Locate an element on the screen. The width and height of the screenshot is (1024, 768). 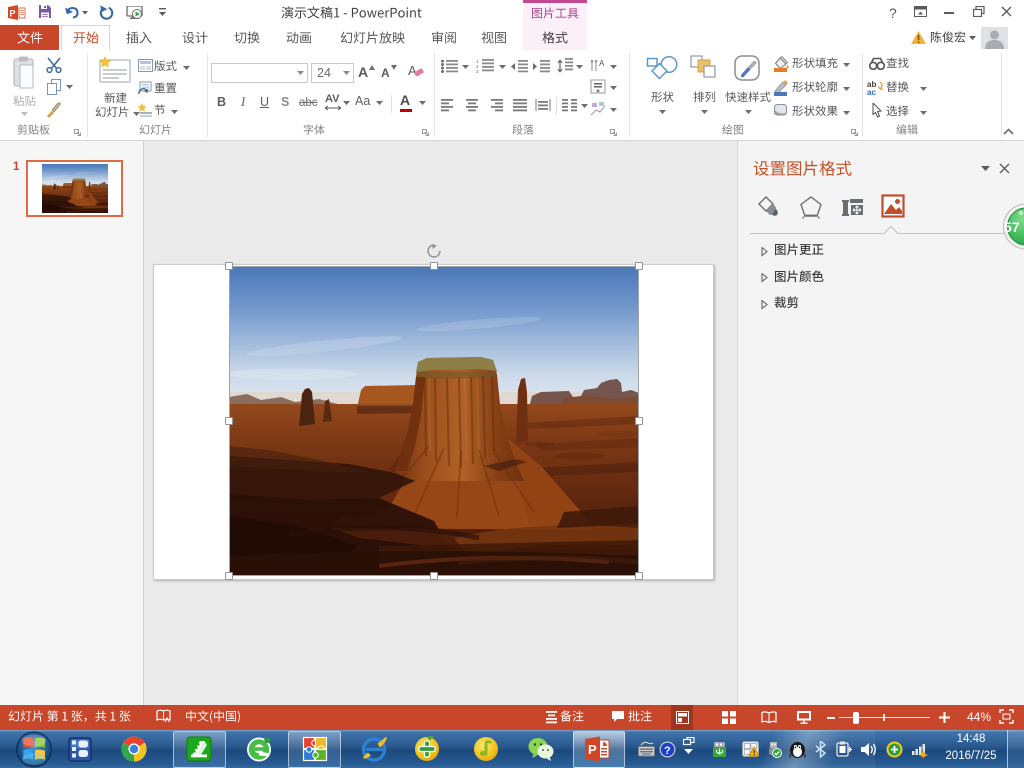
svg-text: 57 is located at coordinates (1012, 227).